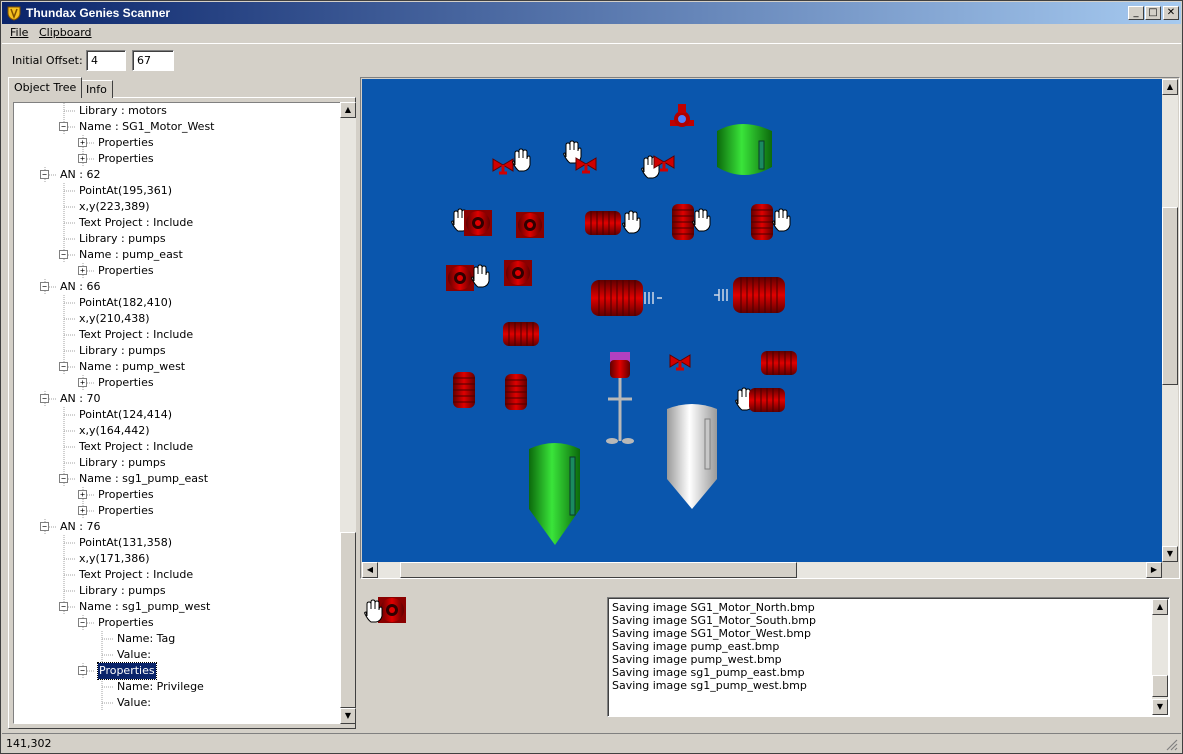 The height and width of the screenshot is (754, 1183). What do you see at coordinates (106, 60) in the screenshot?
I see `offset-x-input: 4` at bounding box center [106, 60].